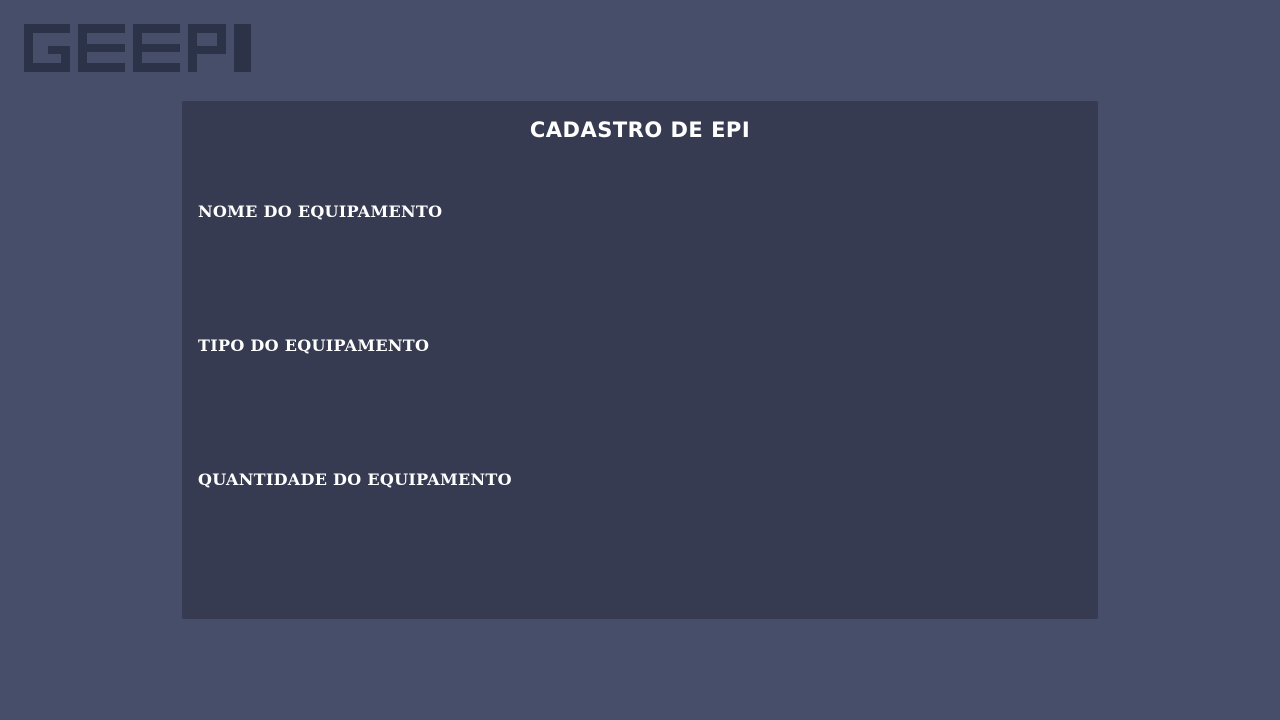  I want to click on logo-graphic, so click(137, 48).